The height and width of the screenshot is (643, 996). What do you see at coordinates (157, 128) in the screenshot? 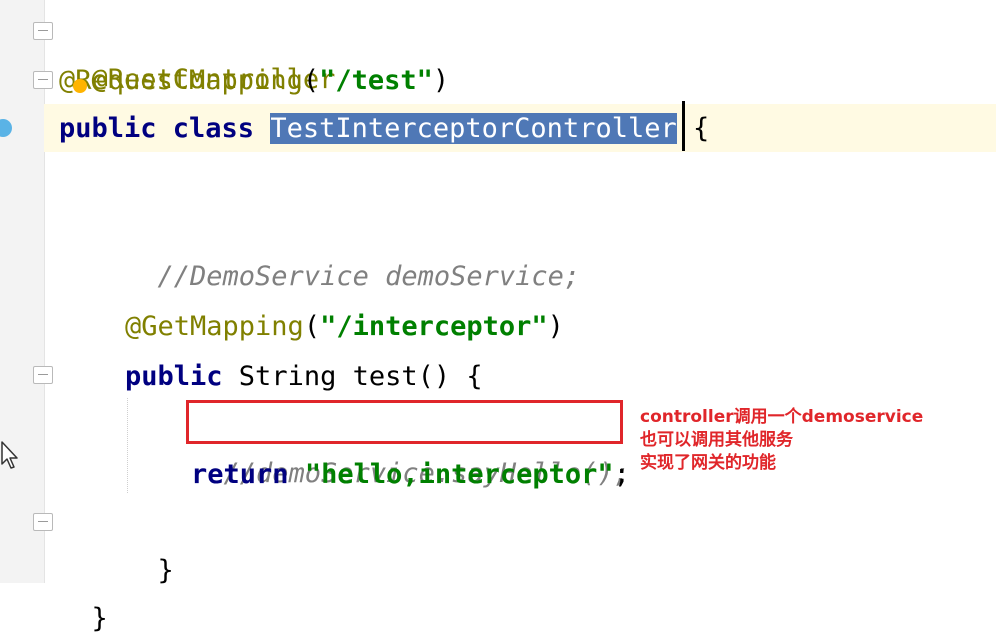
I see `keyword: public class` at bounding box center [157, 128].